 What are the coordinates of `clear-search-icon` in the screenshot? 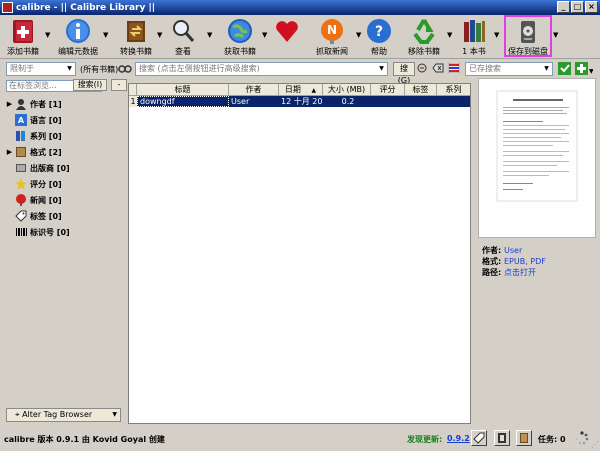 It's located at (438, 69).